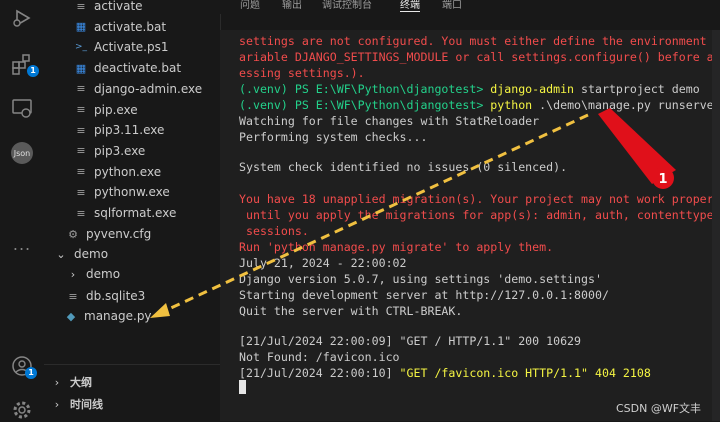  What do you see at coordinates (659, 408) in the screenshot?
I see `watermark: CSDN @WF文丰` at bounding box center [659, 408].